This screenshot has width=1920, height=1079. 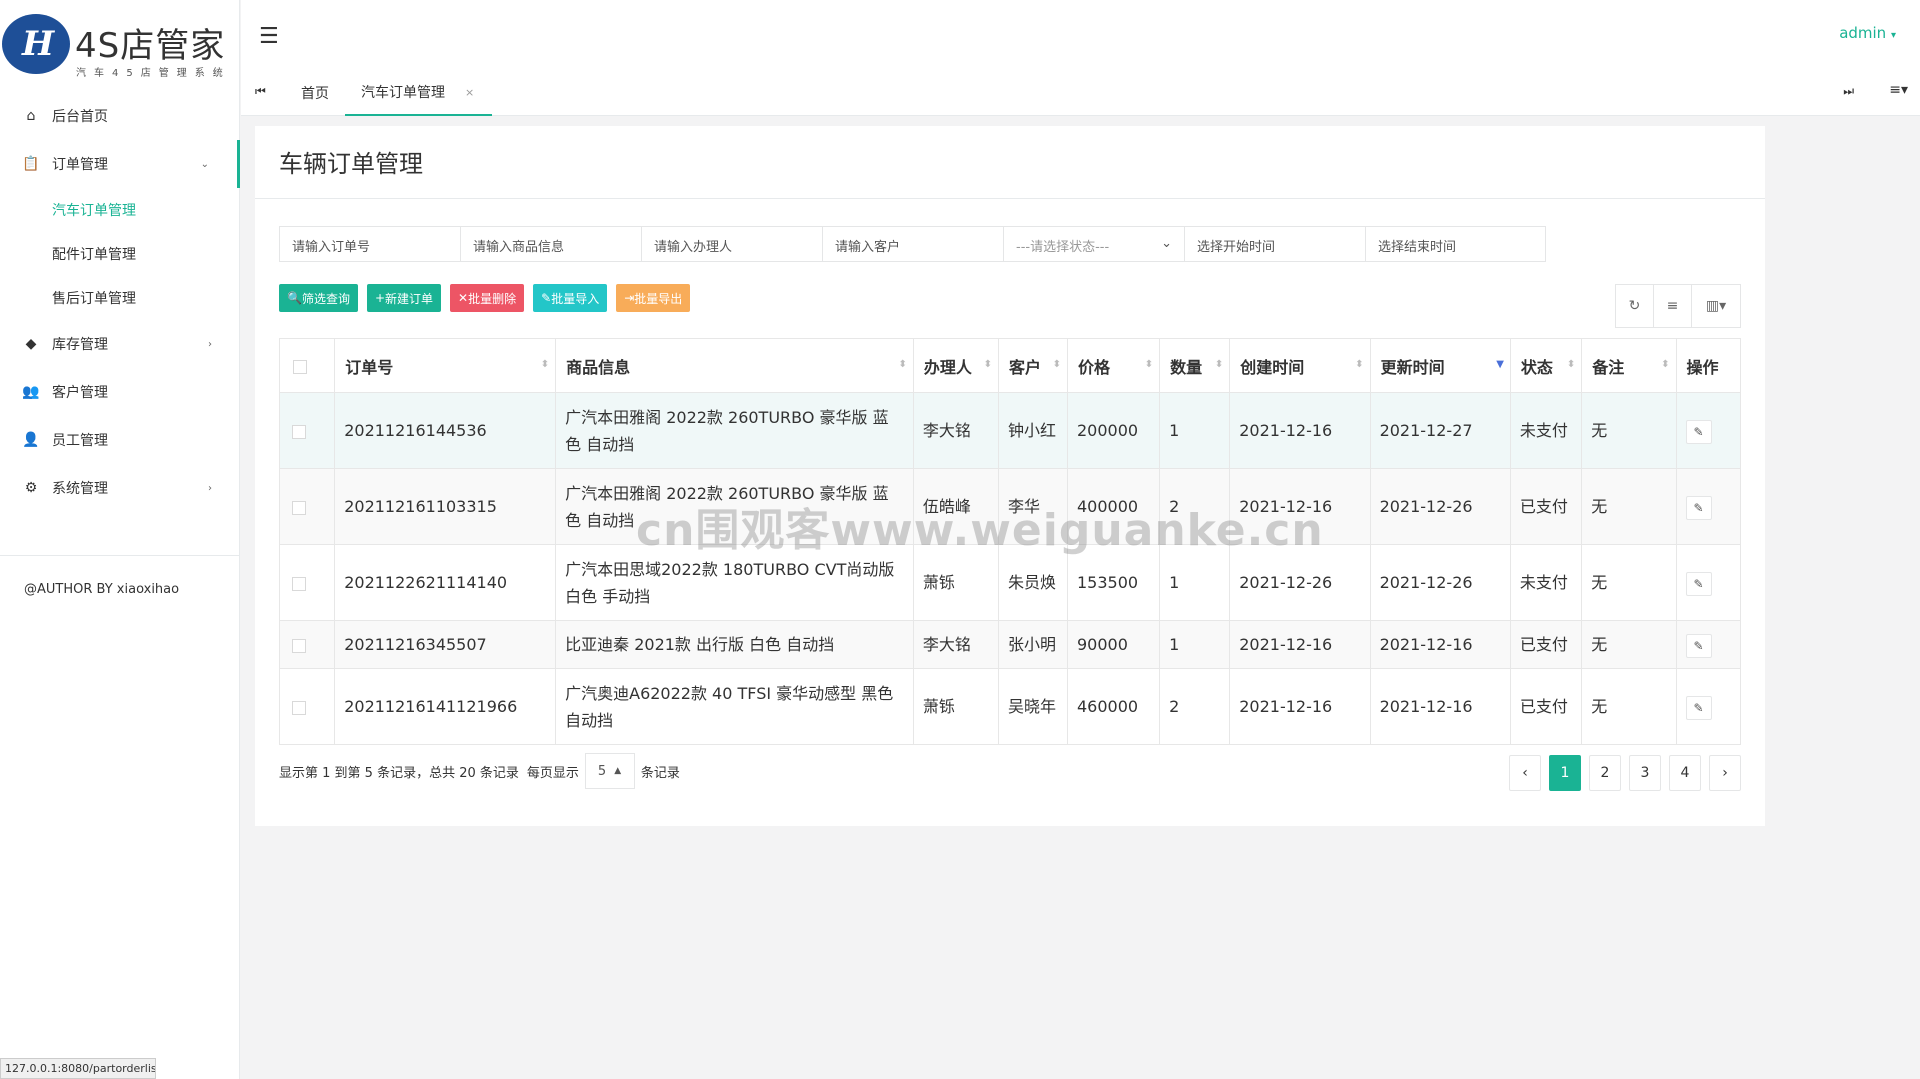 I want to click on sidebar-item-inventory: ◆ 库存管理 ›, so click(x=120, y=344).